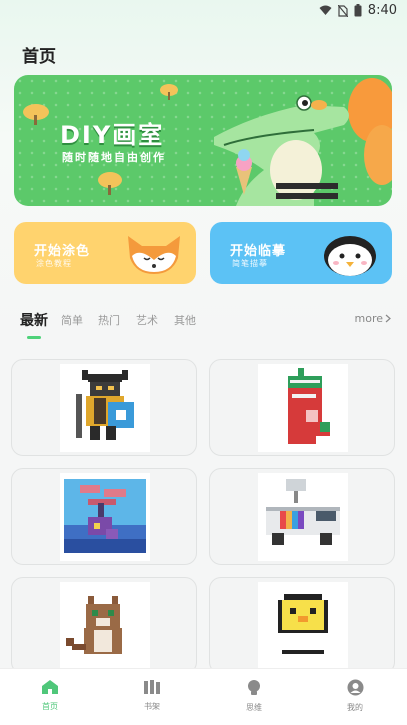  Describe the element at coordinates (72, 320) in the screenshot. I see `tab-simple: 简单` at that location.